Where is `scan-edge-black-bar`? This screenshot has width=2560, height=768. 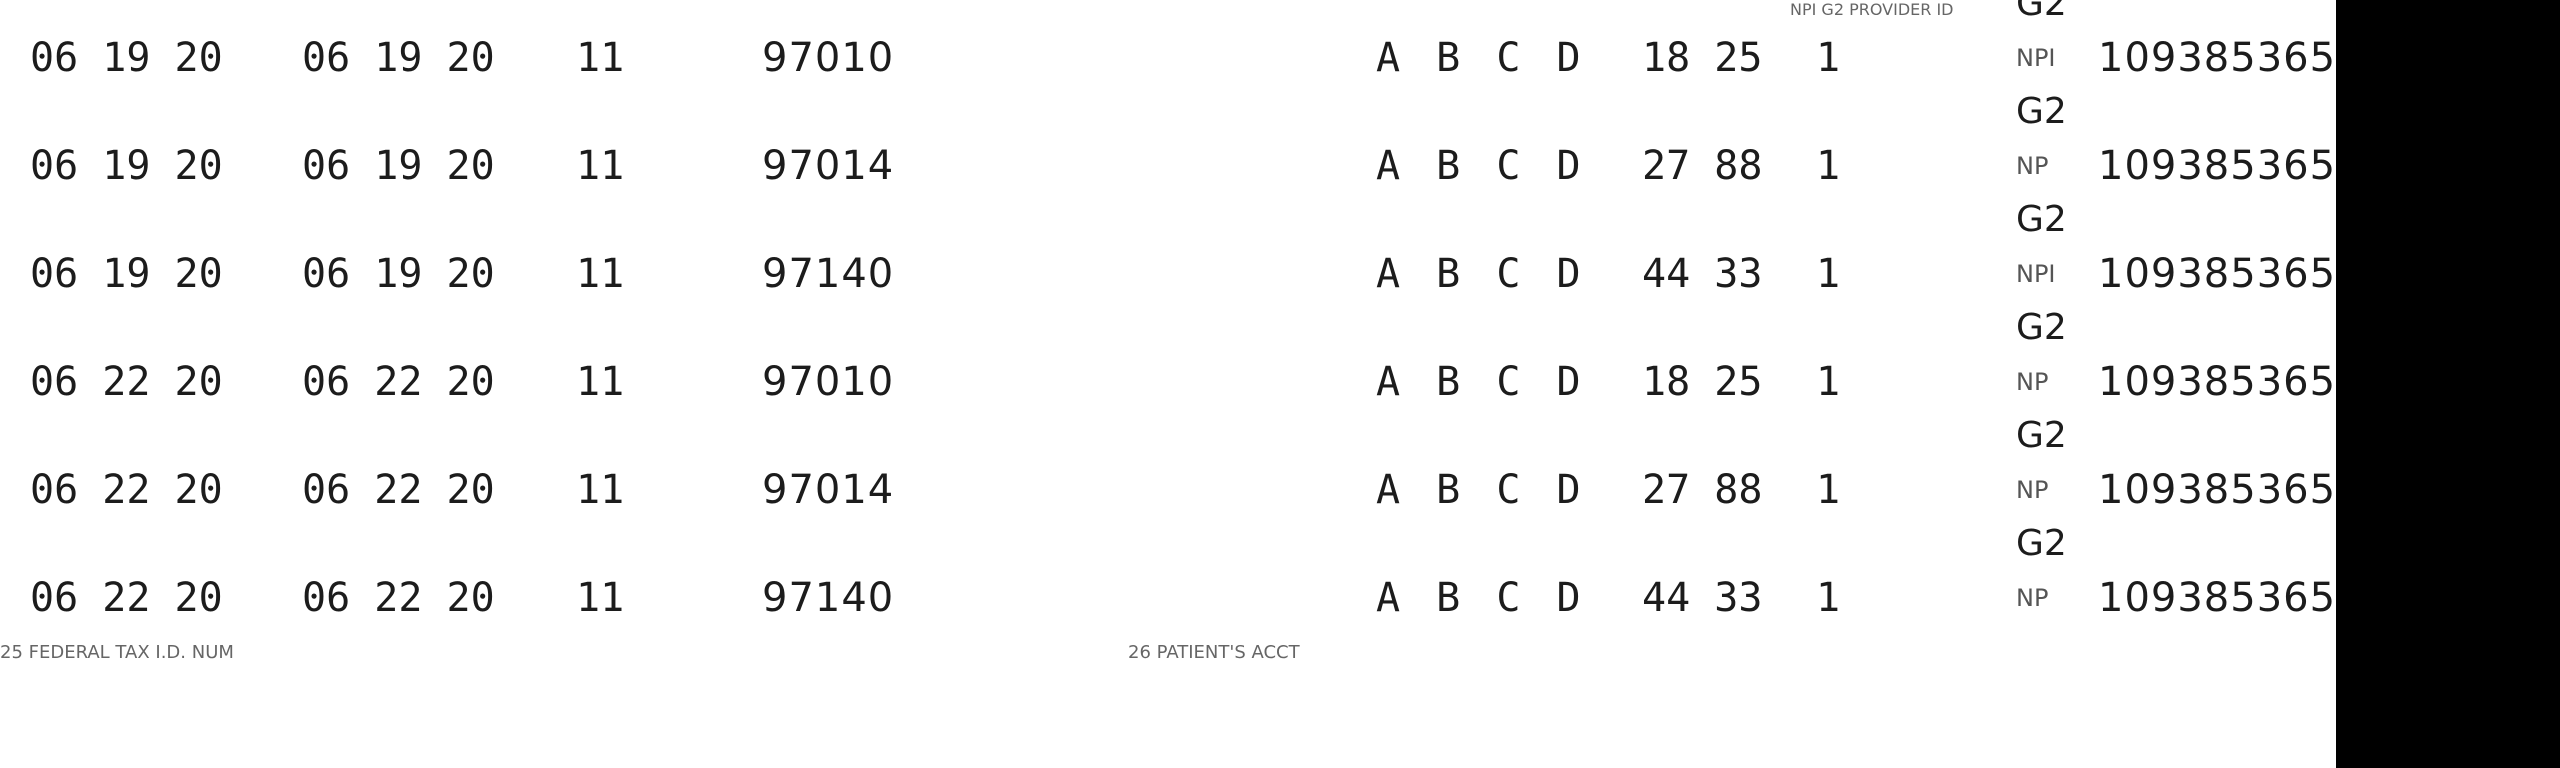
scan-edge-black-bar is located at coordinates (2448, 384).